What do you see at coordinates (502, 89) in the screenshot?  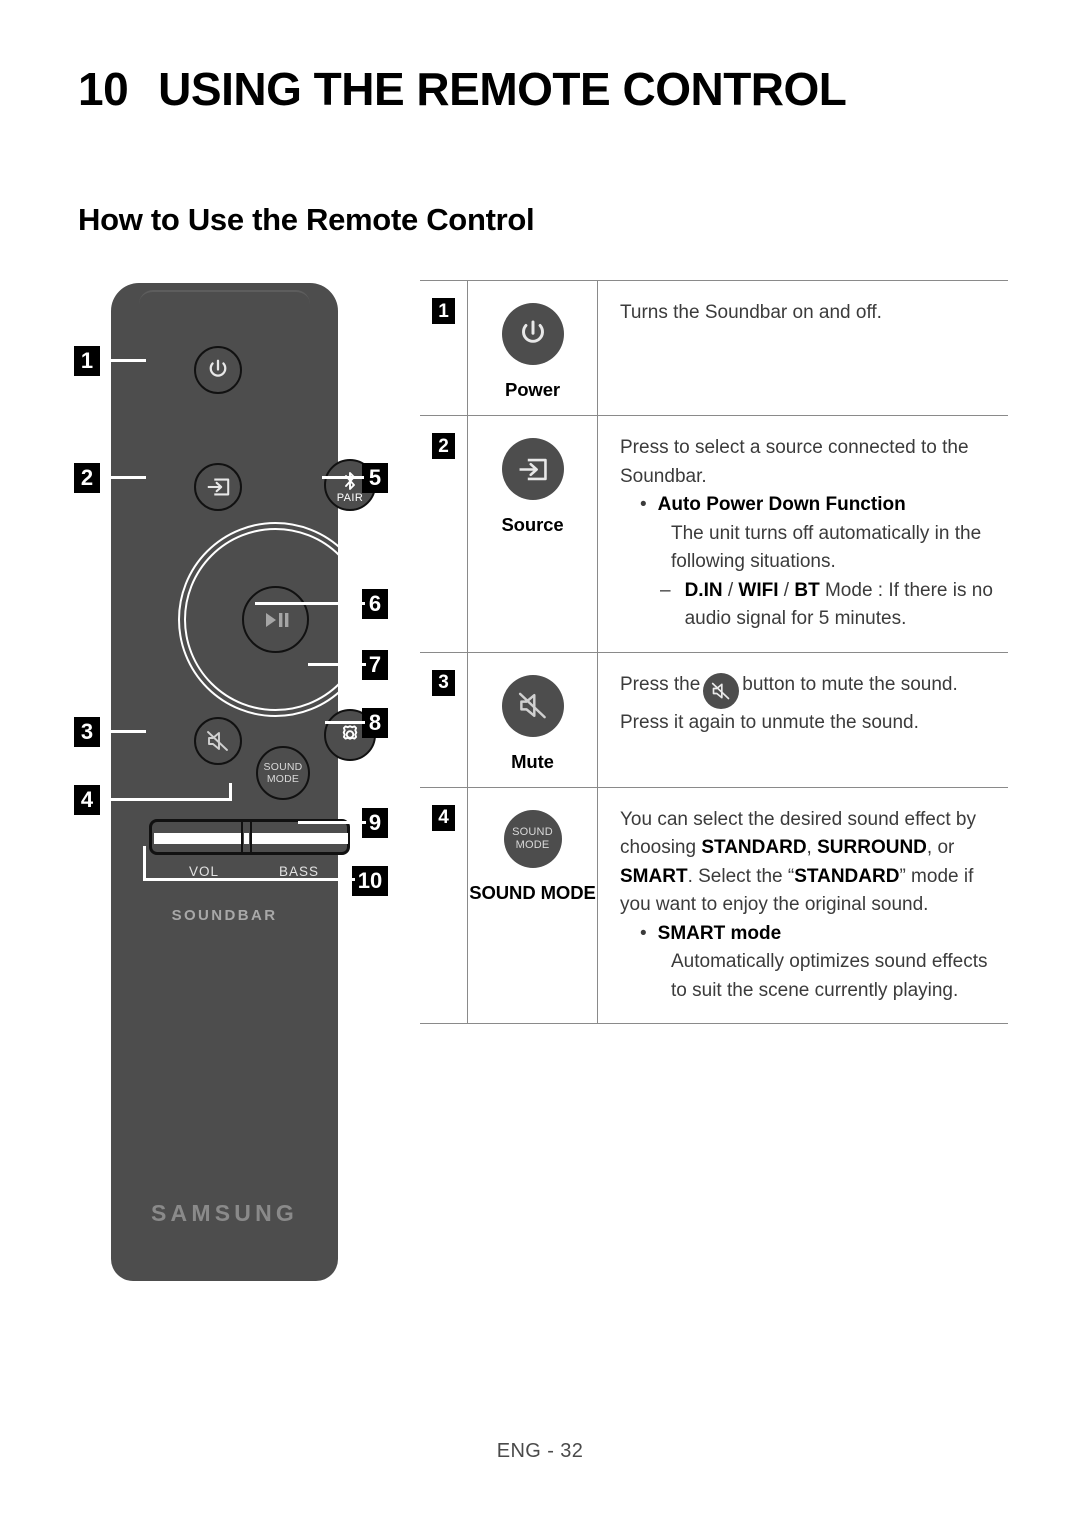 I see `page-title: USING THE REMOTE CONTROL` at bounding box center [502, 89].